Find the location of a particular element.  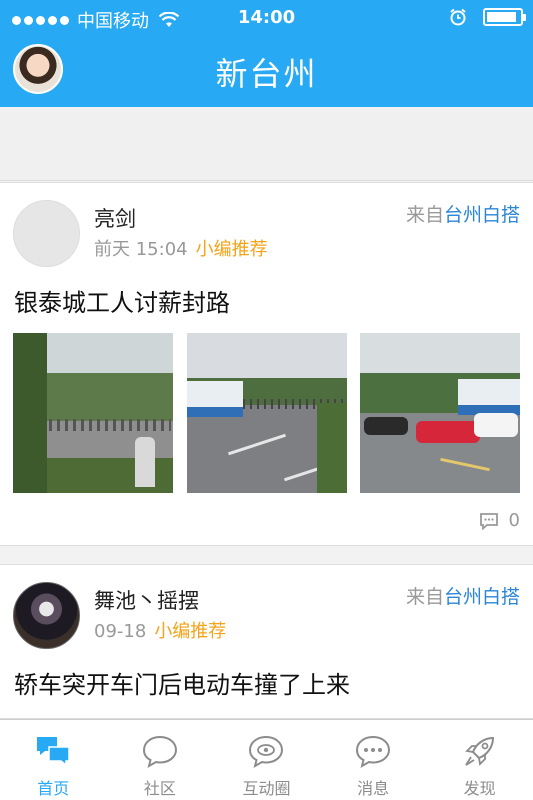

status-bar: 中国移动 14:00 is located at coordinates (266, 18).